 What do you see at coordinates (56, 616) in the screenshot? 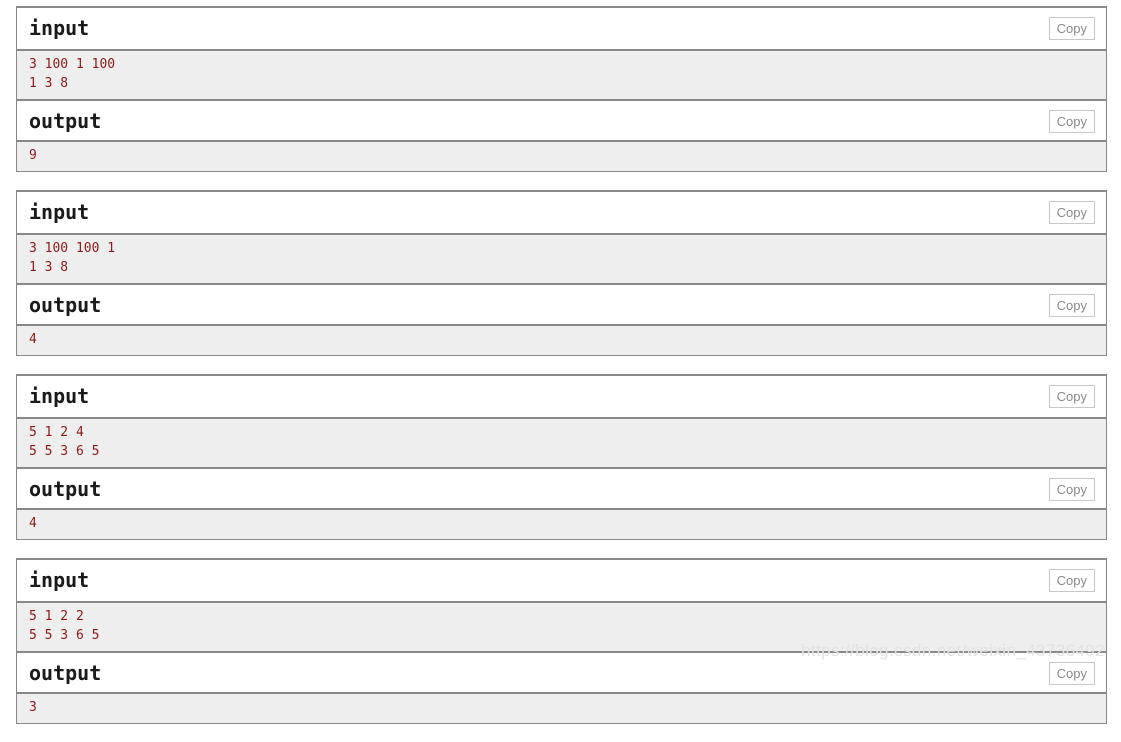
I see `code-line: 5 1 2 2` at bounding box center [56, 616].